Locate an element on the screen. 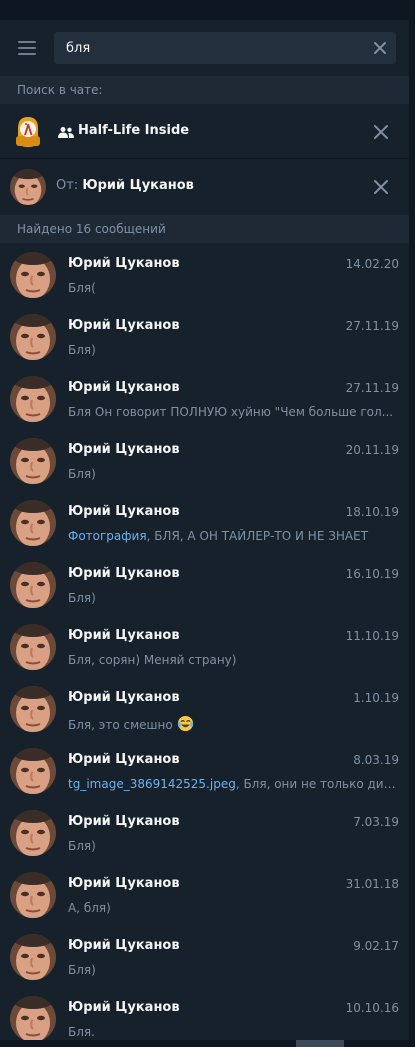 This screenshot has width=415, height=1047. list-item: Юрий Цуканов 9.02.17 Бля) is located at coordinates (204, 957).